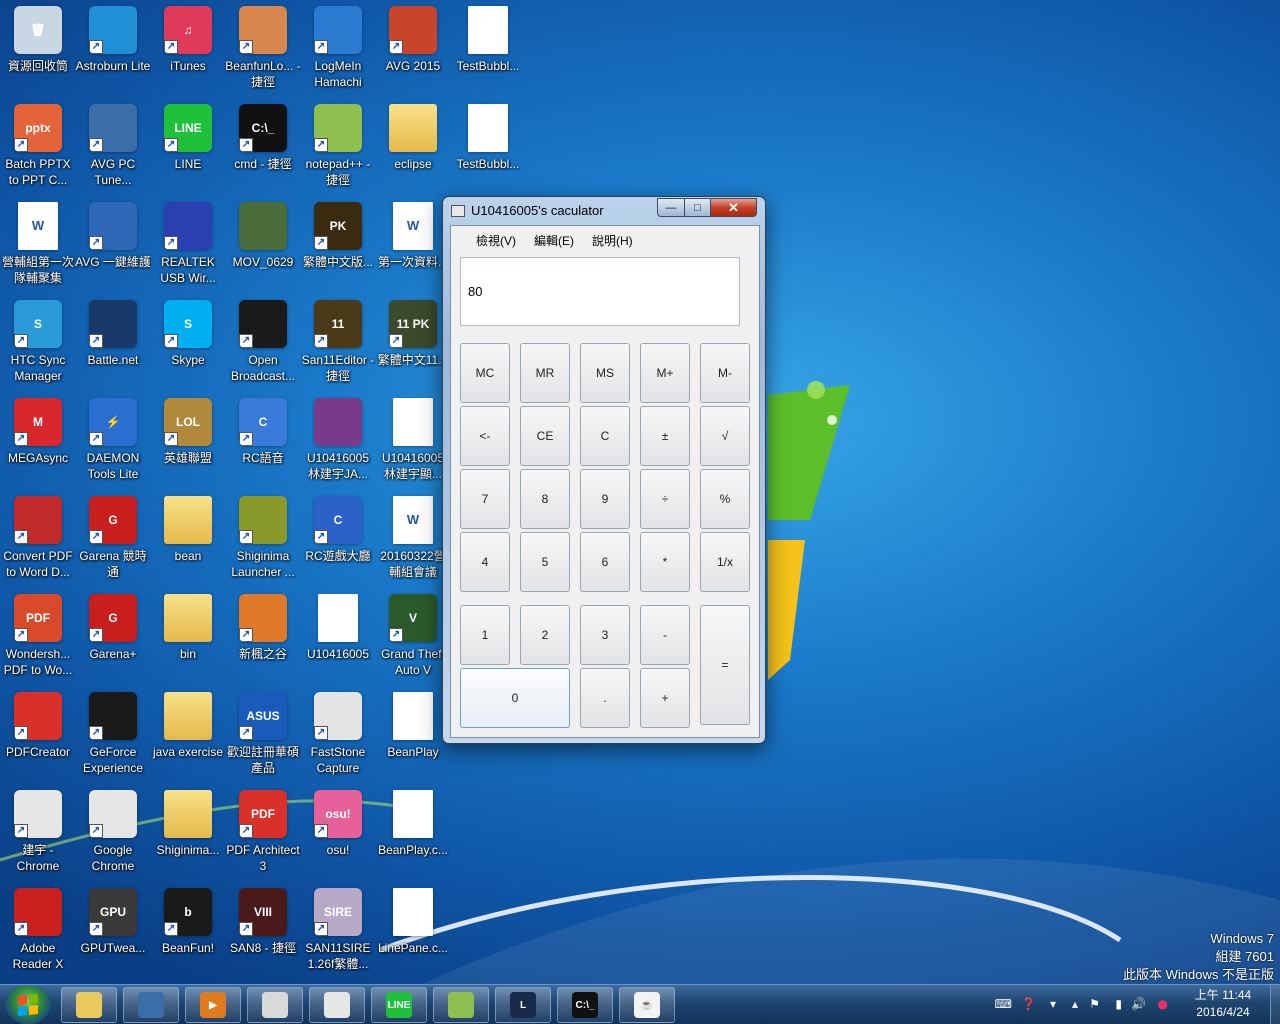 This screenshot has width=1280, height=1024. What do you see at coordinates (725, 373) in the screenshot?
I see `memory-subtract-button: M-` at bounding box center [725, 373].